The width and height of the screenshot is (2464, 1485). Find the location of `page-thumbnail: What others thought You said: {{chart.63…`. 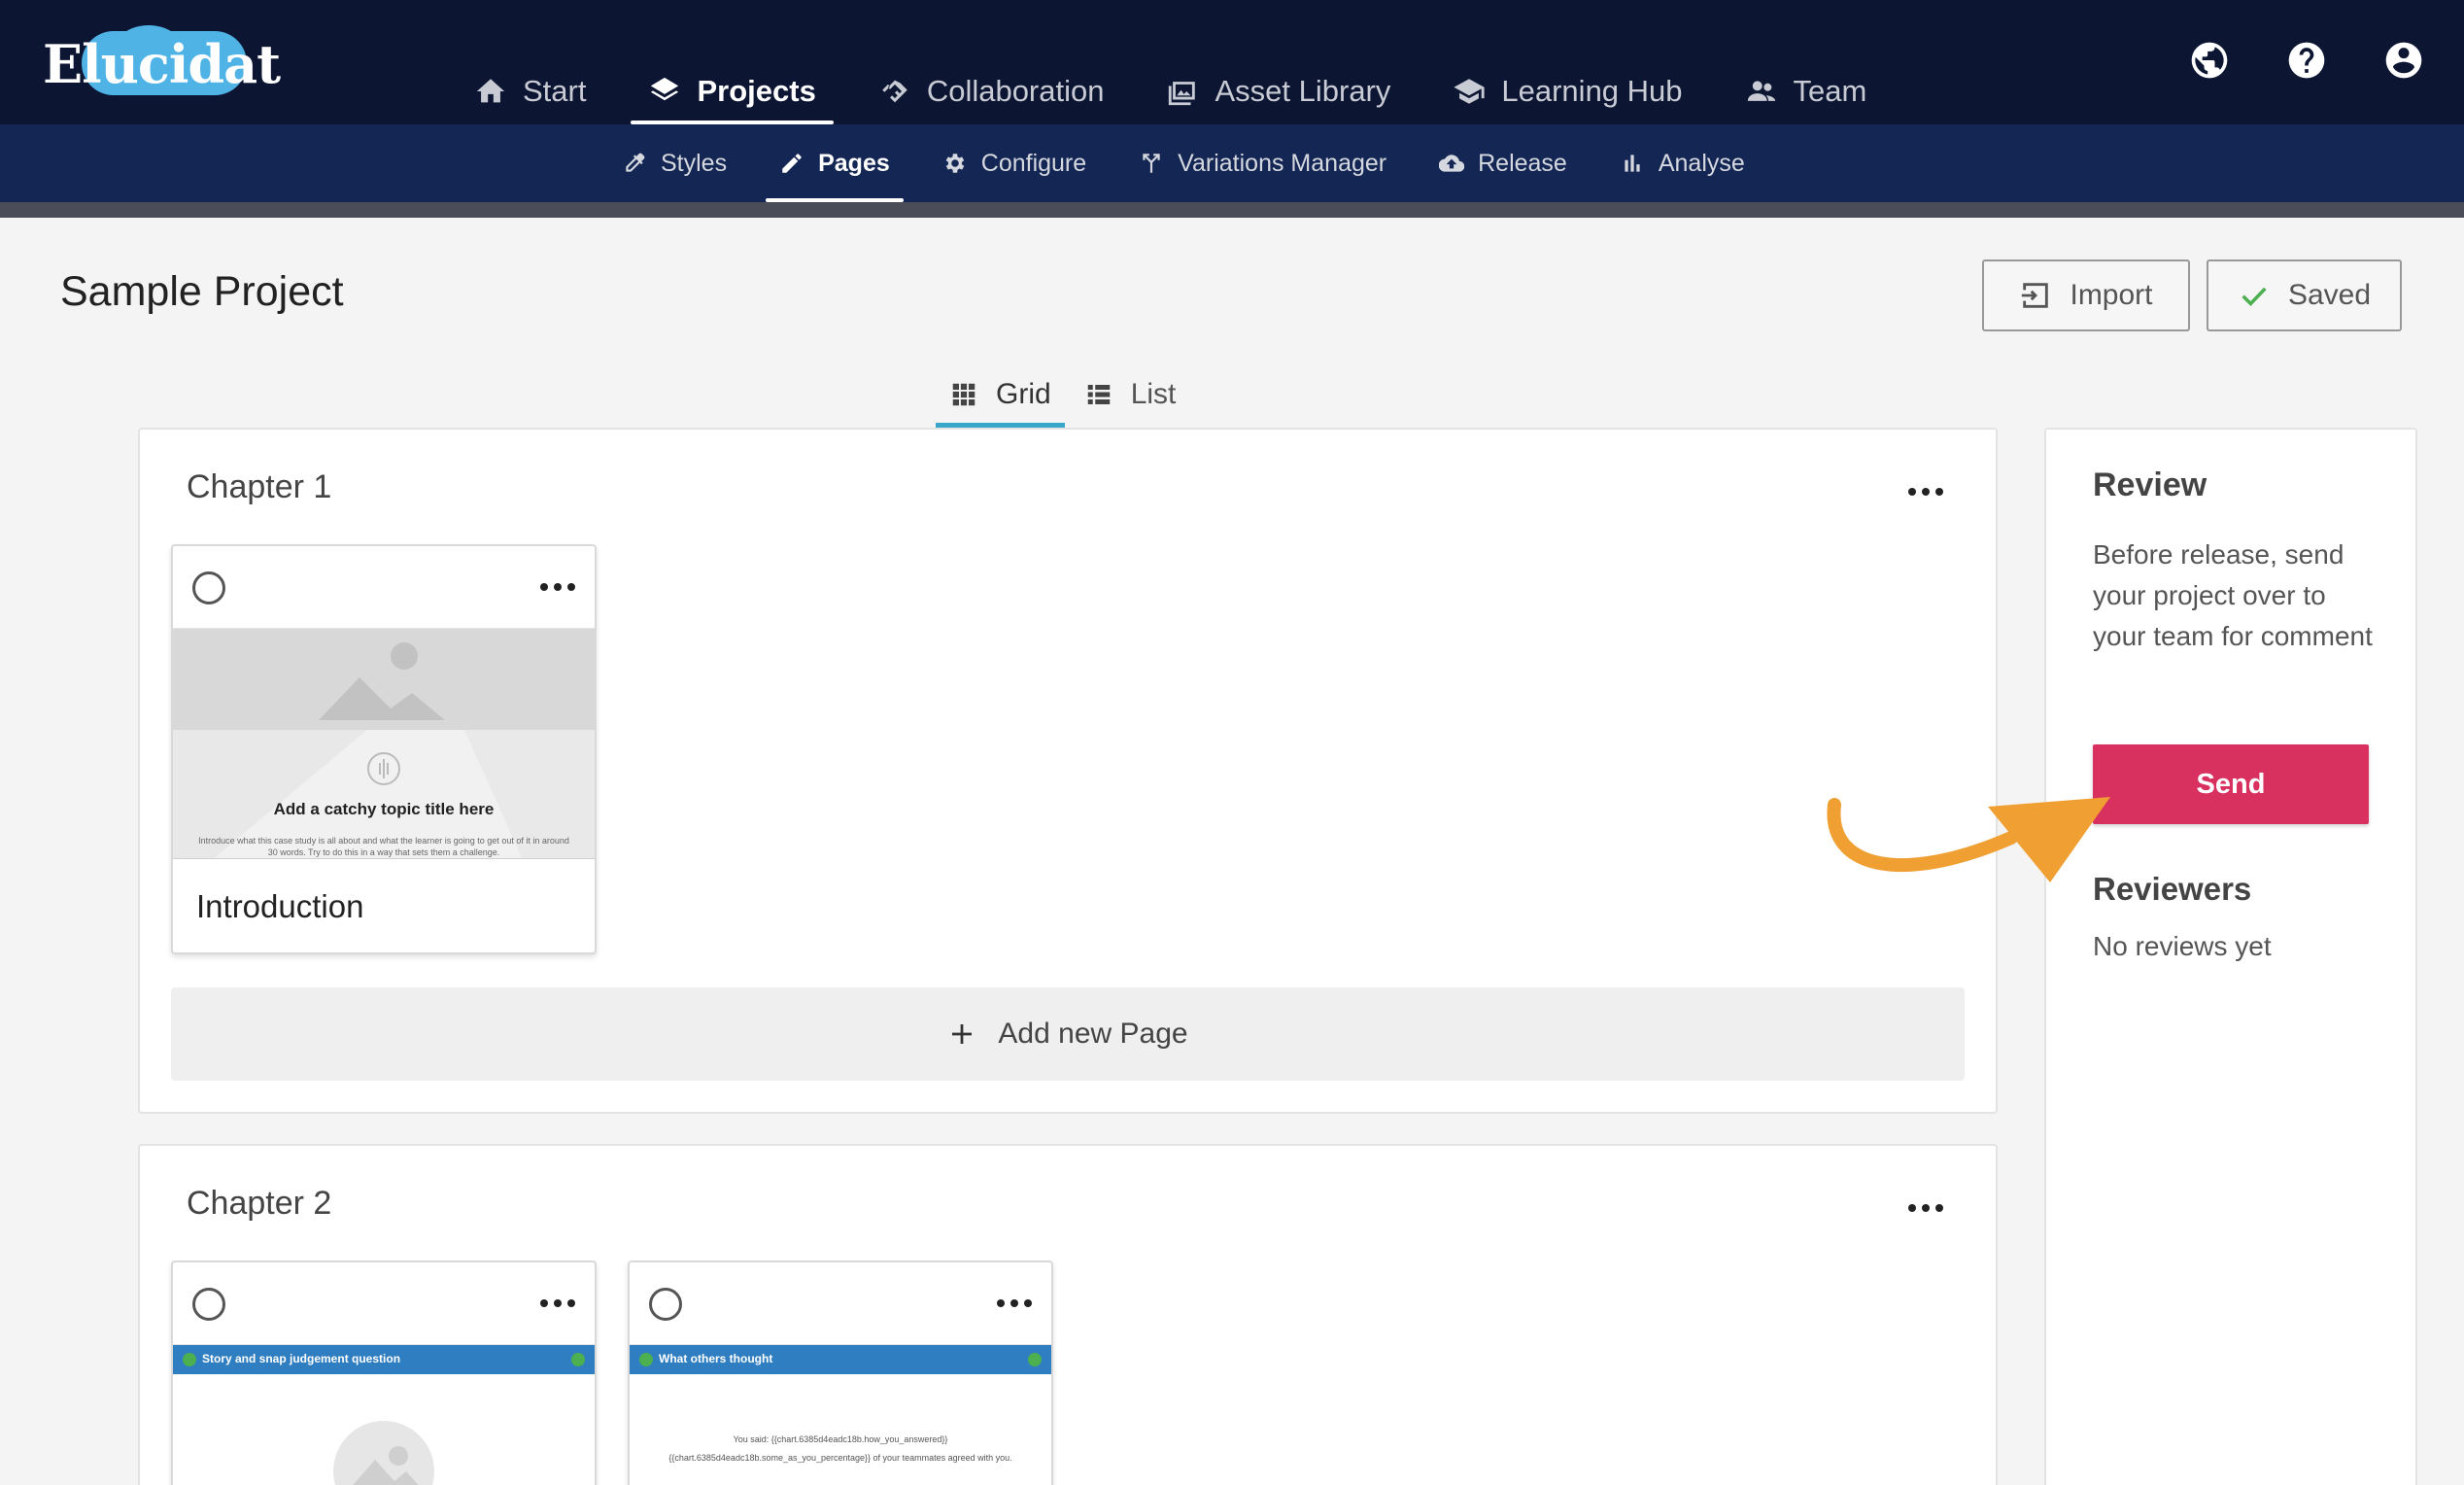

page-thumbnail: What others thought You said: {{chart.63… is located at coordinates (840, 1414).